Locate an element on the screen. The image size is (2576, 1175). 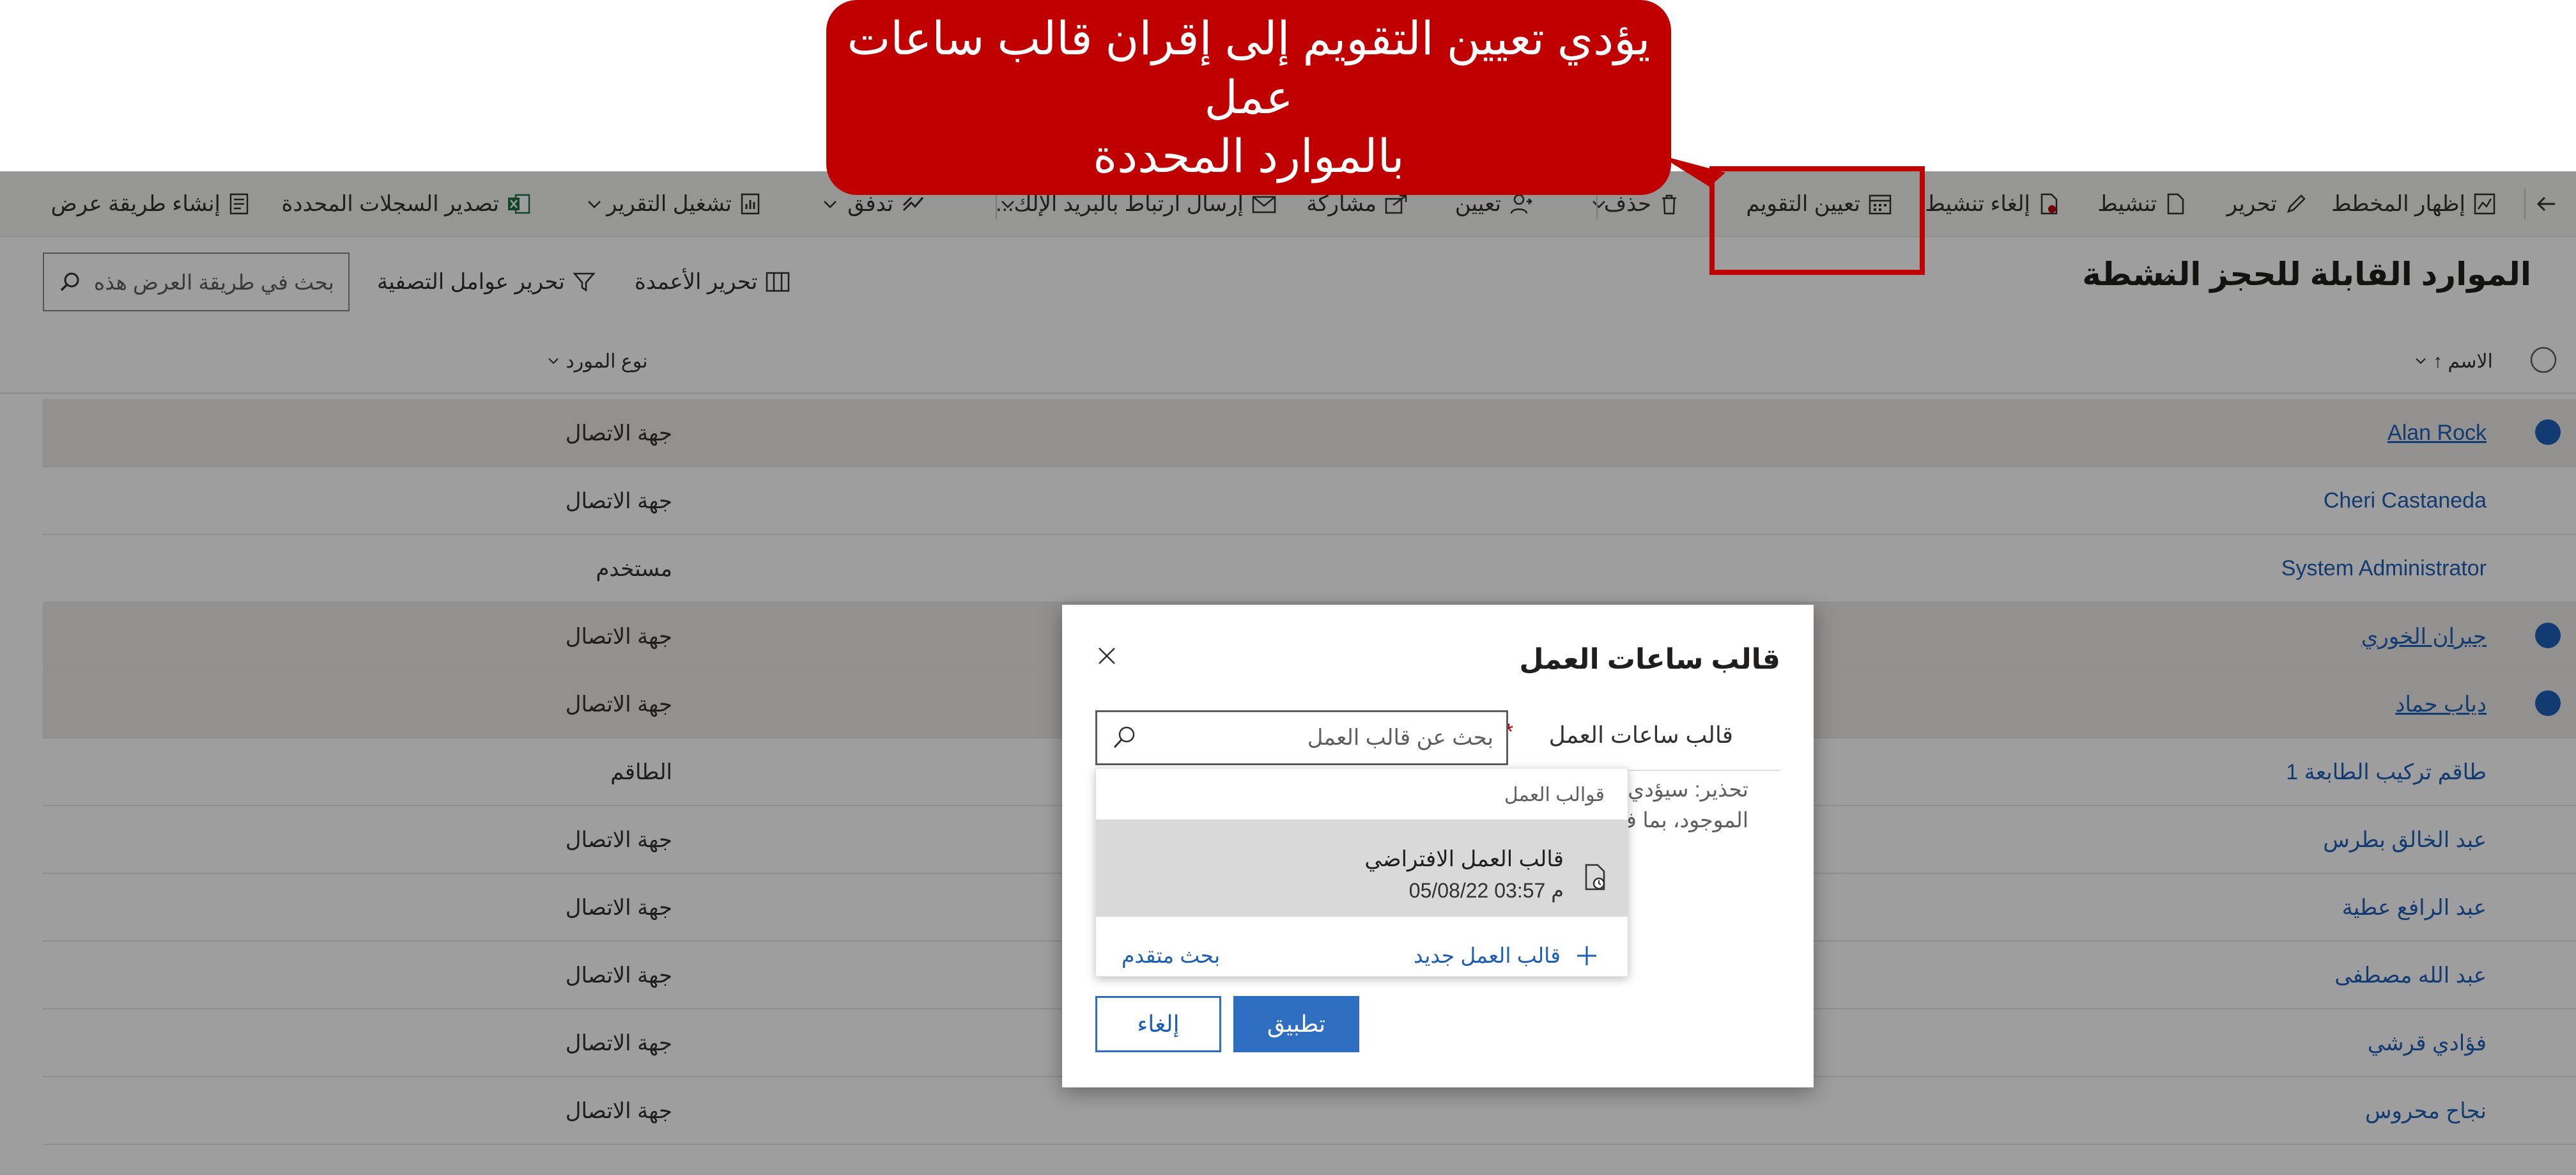
work-template-icon is located at coordinates (1595, 877).